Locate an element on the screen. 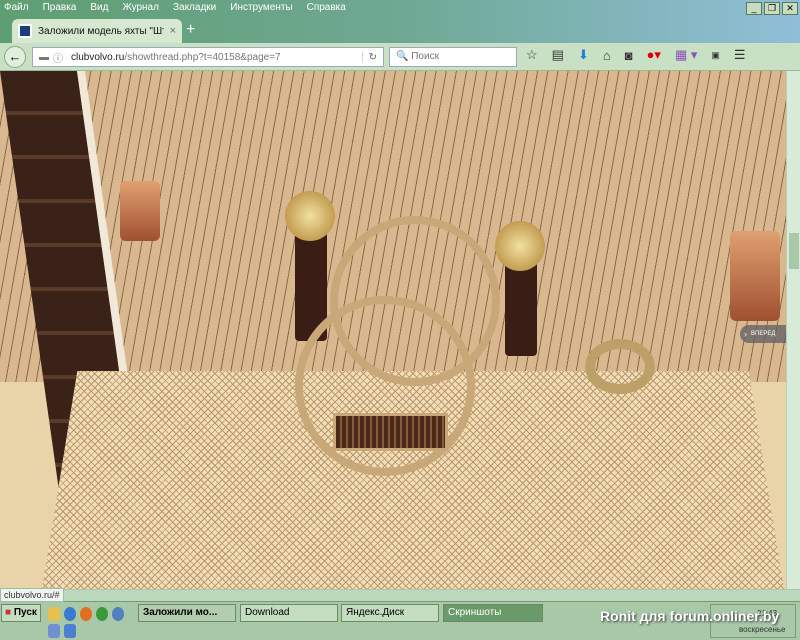 The image size is (800, 640). reading-list-icon: ▤ is located at coordinates (558, 55).